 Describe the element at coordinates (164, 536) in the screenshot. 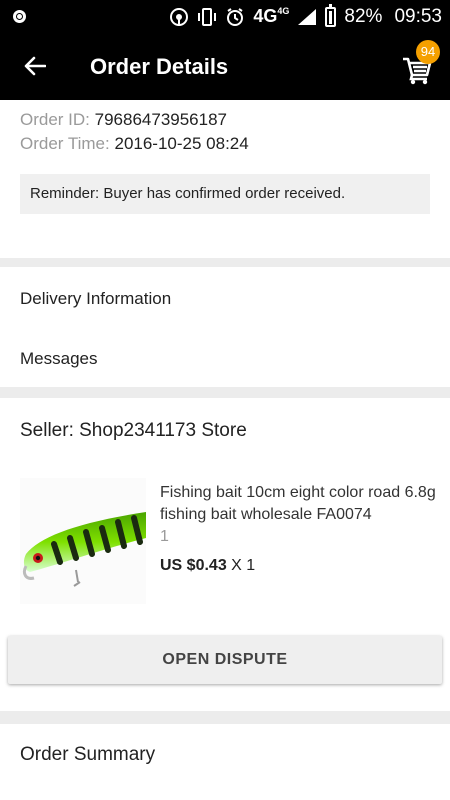

I see `product-variant: 1` at that location.